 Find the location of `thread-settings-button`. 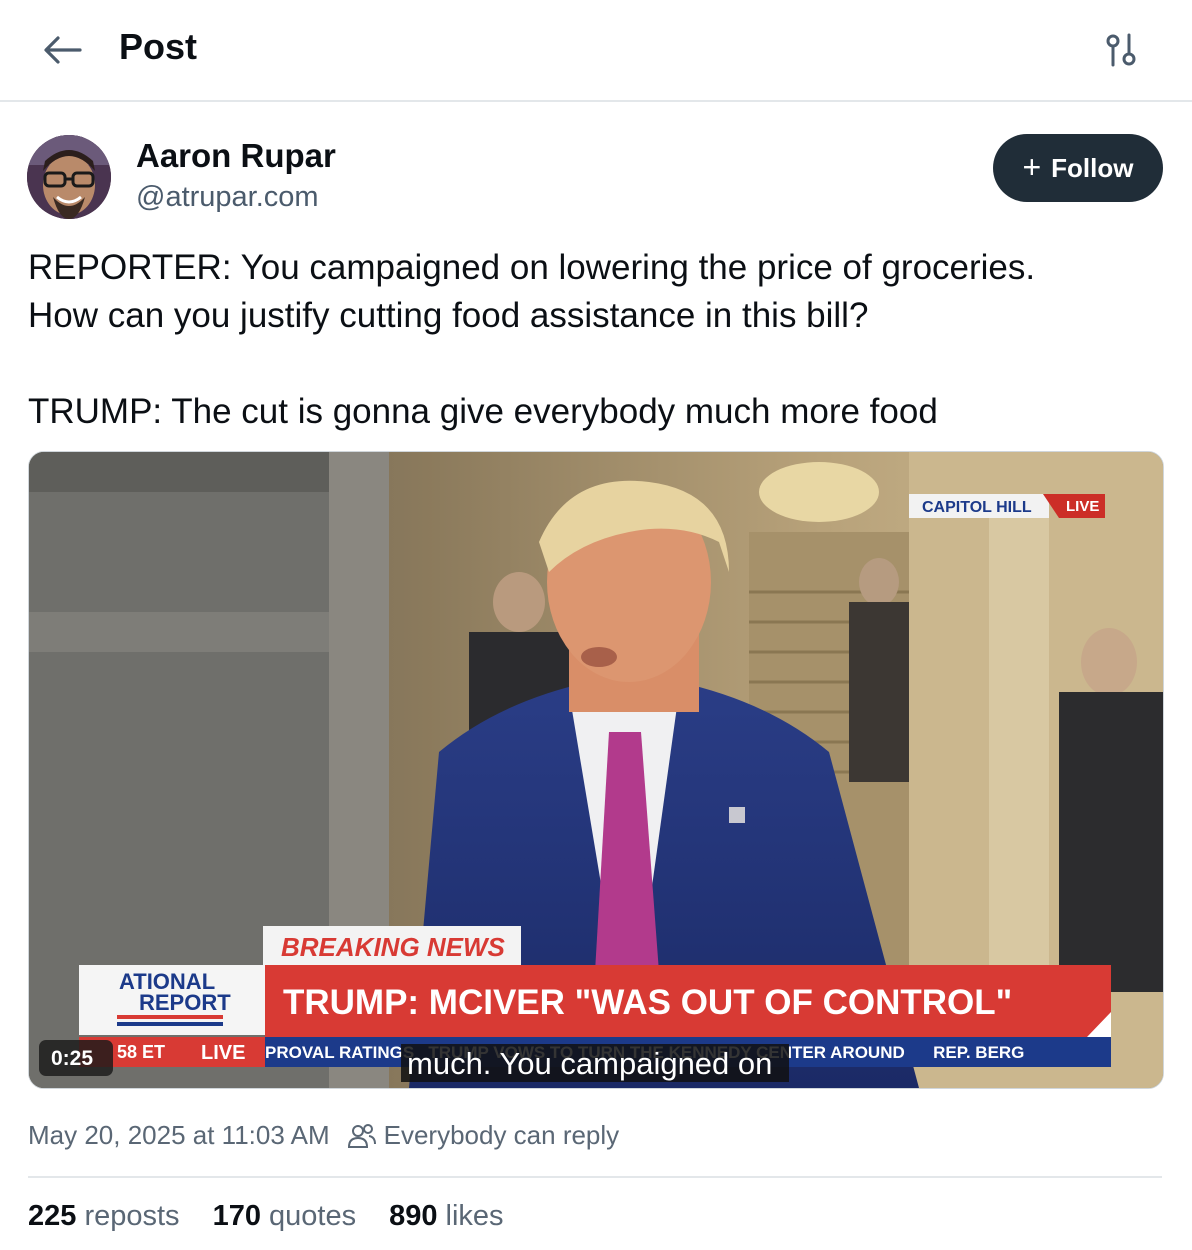

thread-settings-button is located at coordinates (1121, 50).